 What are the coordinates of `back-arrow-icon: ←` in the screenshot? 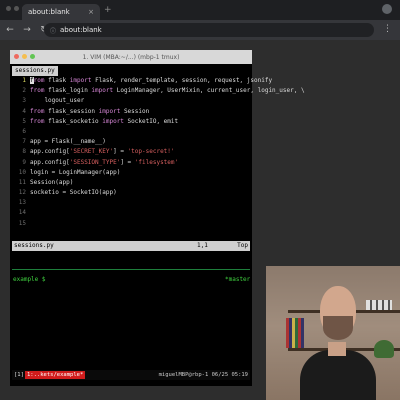 It's located at (10, 30).